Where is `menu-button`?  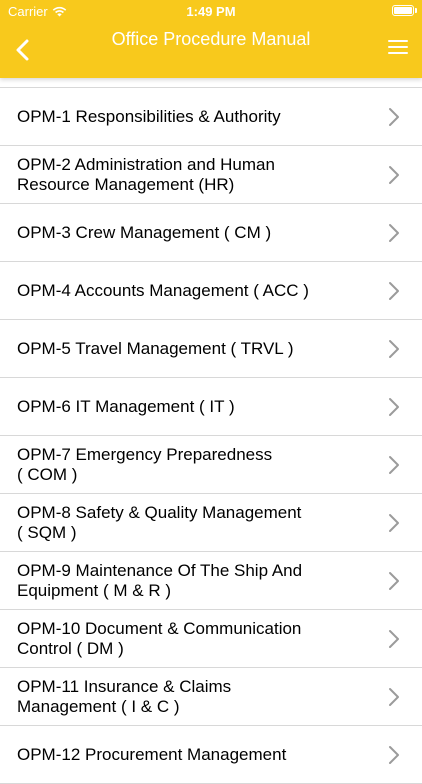
menu-button is located at coordinates (398, 49).